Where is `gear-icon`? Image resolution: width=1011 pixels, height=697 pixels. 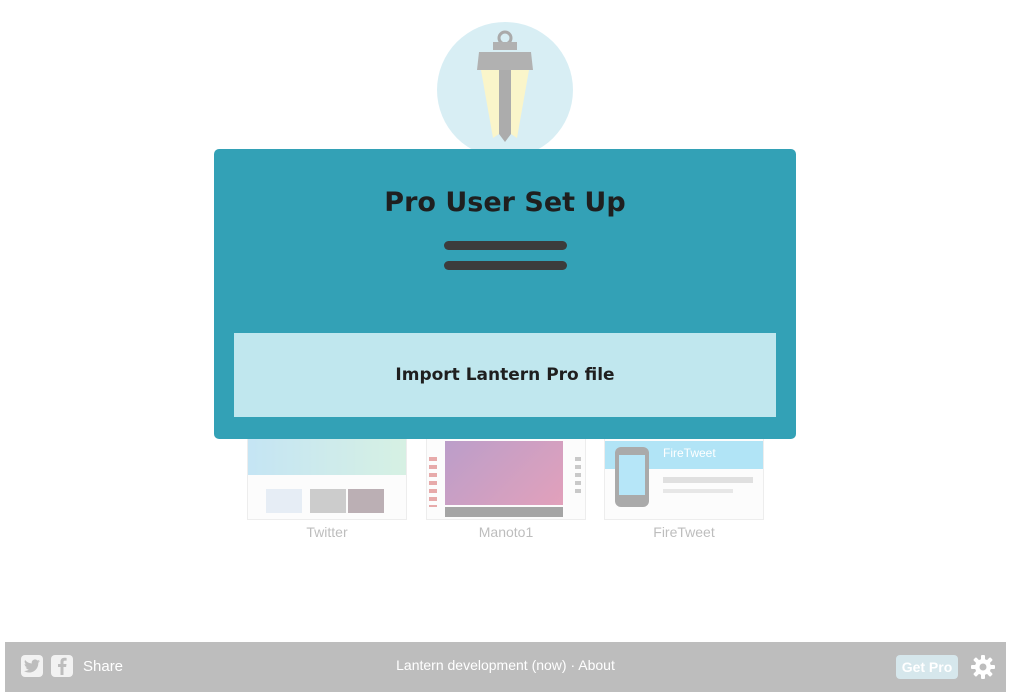
gear-icon is located at coordinates (983, 667).